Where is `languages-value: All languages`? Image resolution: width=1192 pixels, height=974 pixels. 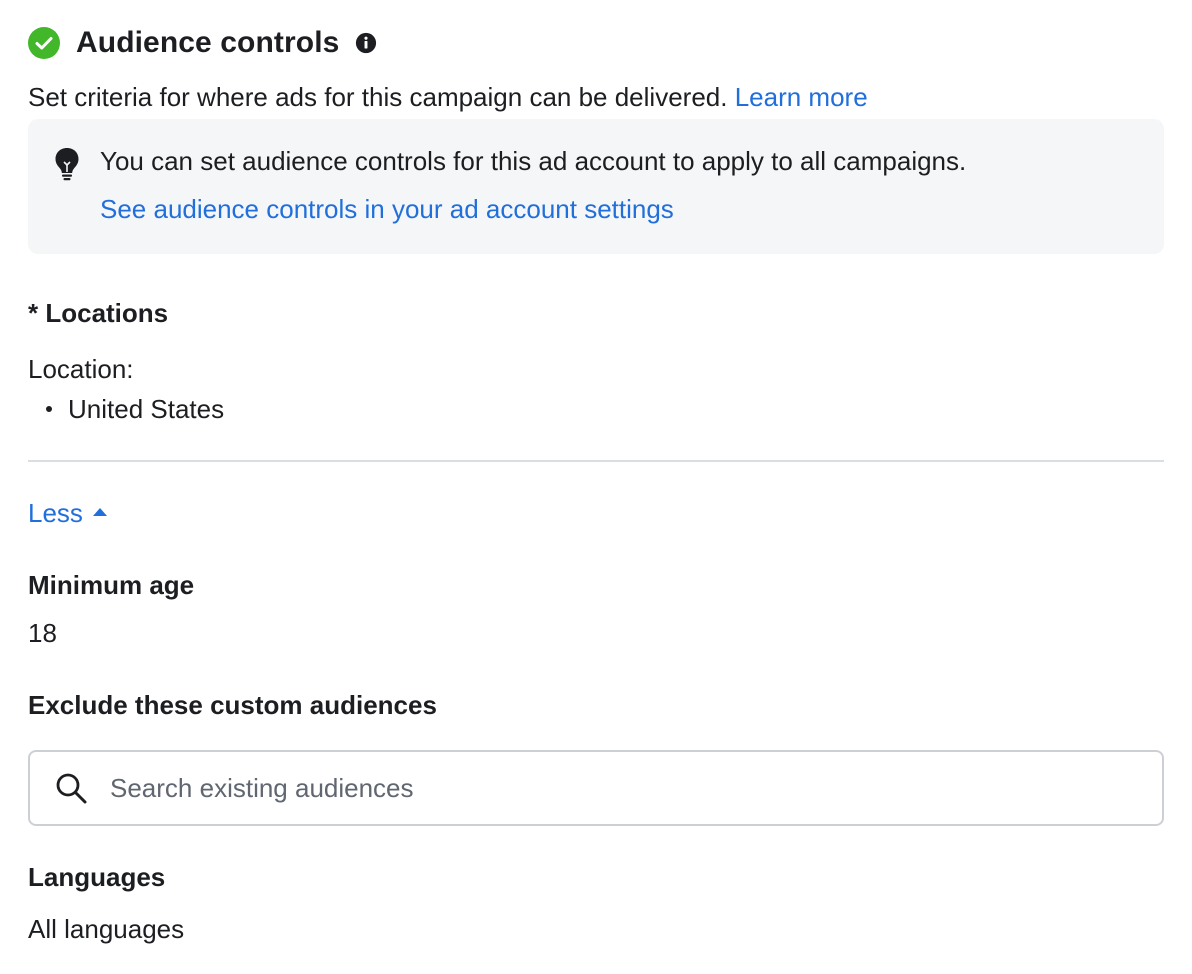 languages-value: All languages is located at coordinates (106, 929).